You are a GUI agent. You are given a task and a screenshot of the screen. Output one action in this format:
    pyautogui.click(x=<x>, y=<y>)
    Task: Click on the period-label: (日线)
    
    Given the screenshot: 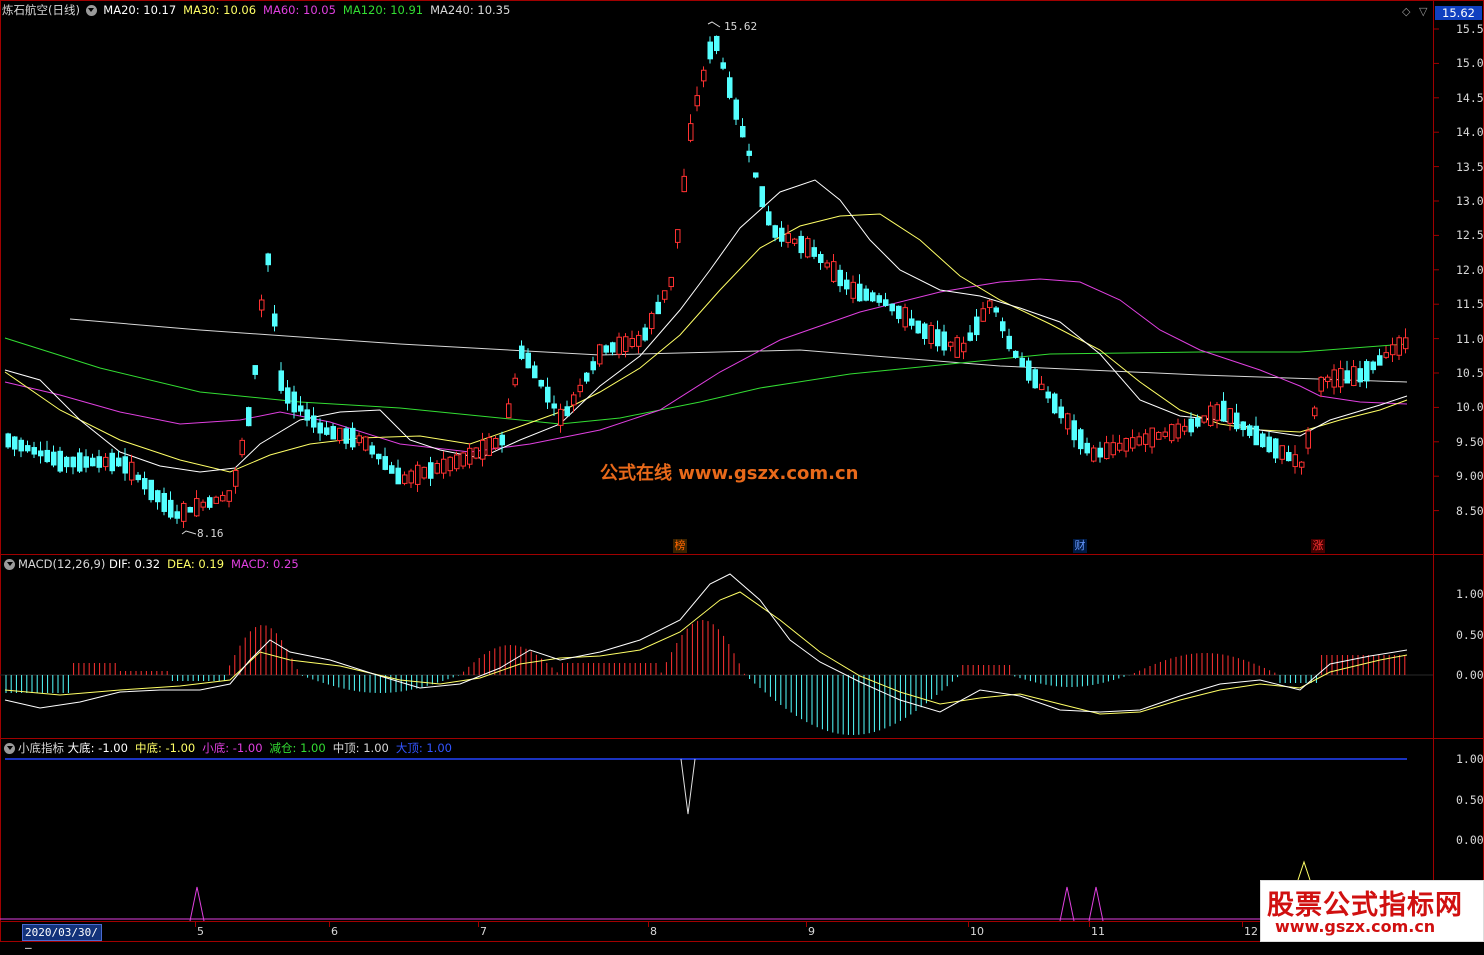 What is the action you would take?
    pyautogui.click(x=64, y=10)
    